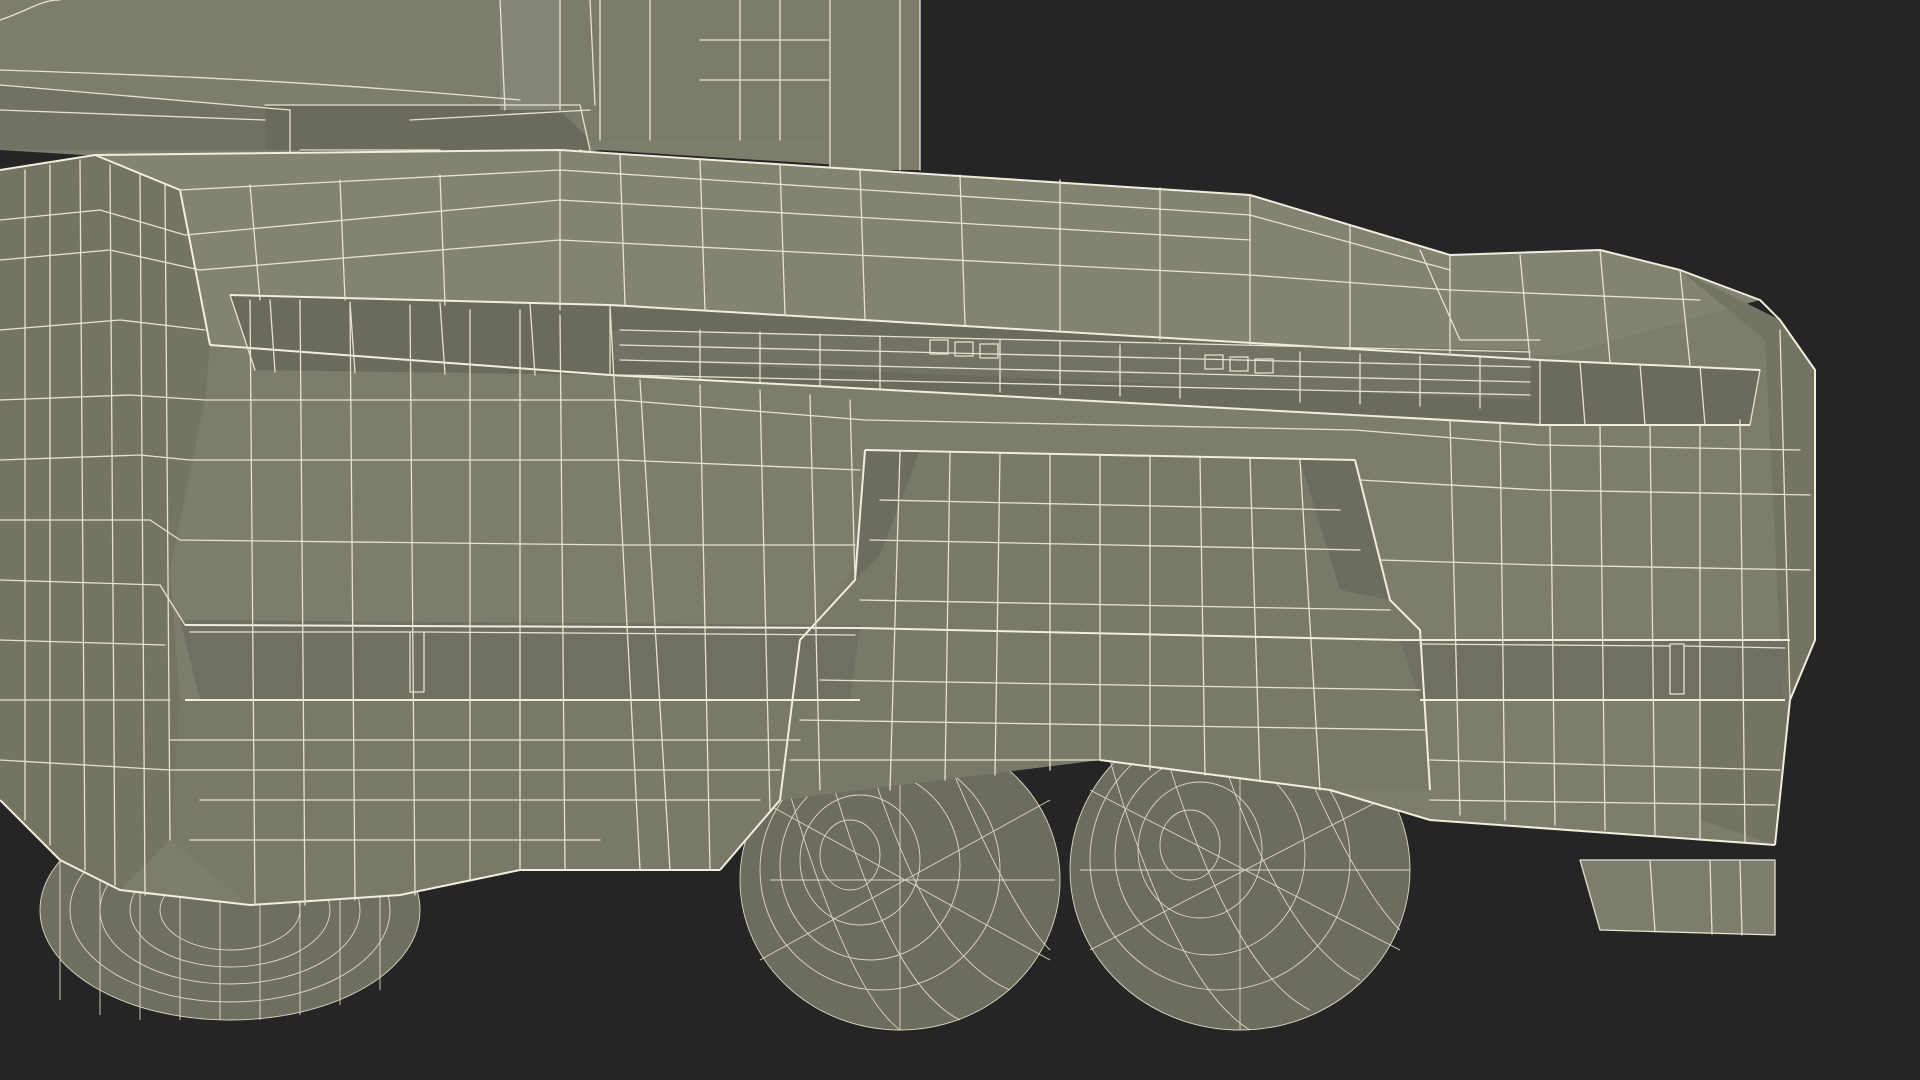  What do you see at coordinates (1677, 897) in the screenshot?
I see `mud-flap-right` at bounding box center [1677, 897].